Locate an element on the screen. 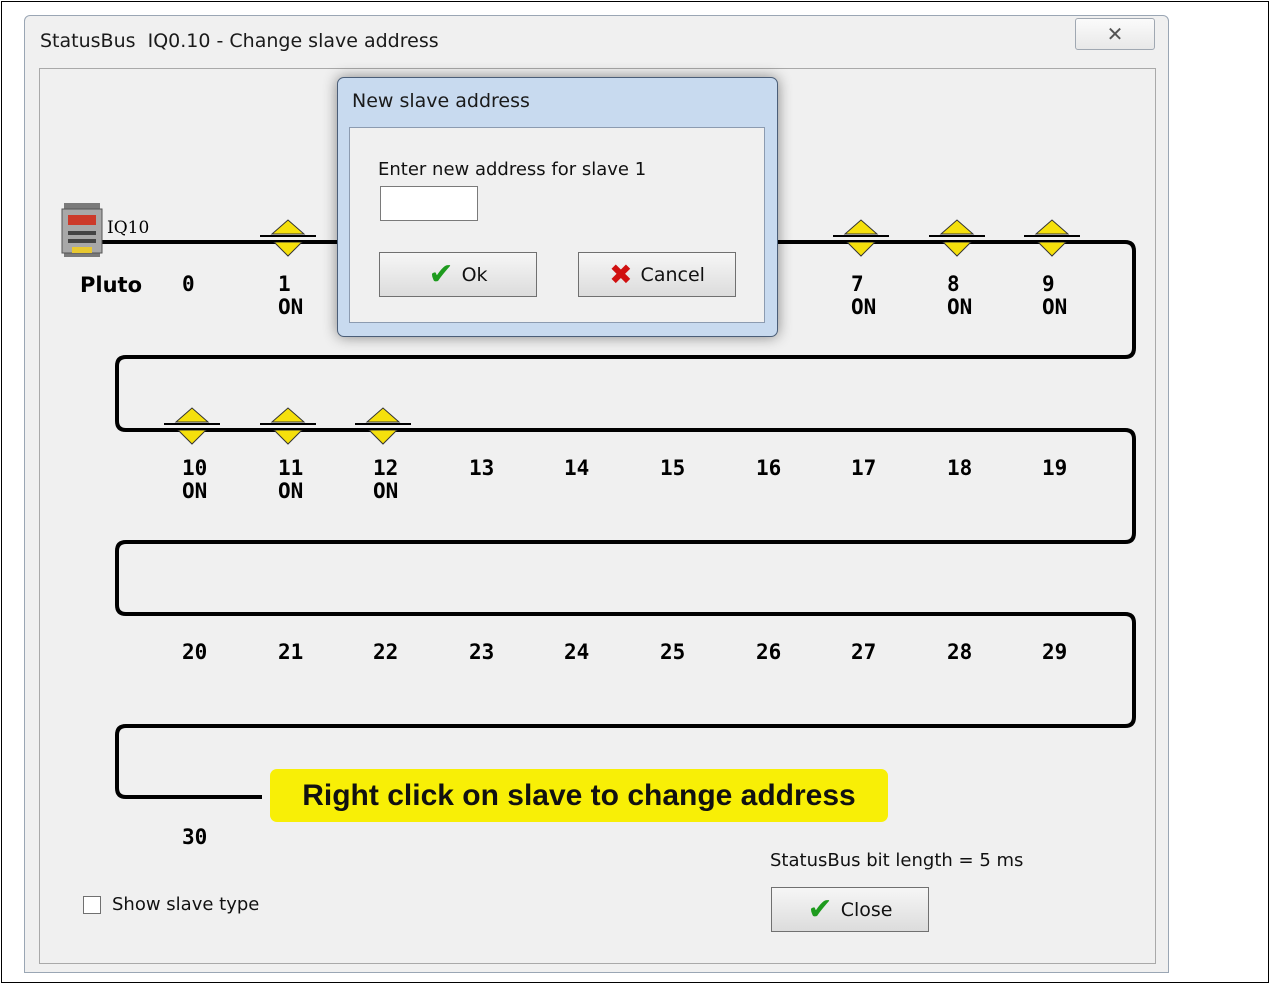 This screenshot has width=1272, height=985. slave-address: 10 is located at coordinates (195, 468).